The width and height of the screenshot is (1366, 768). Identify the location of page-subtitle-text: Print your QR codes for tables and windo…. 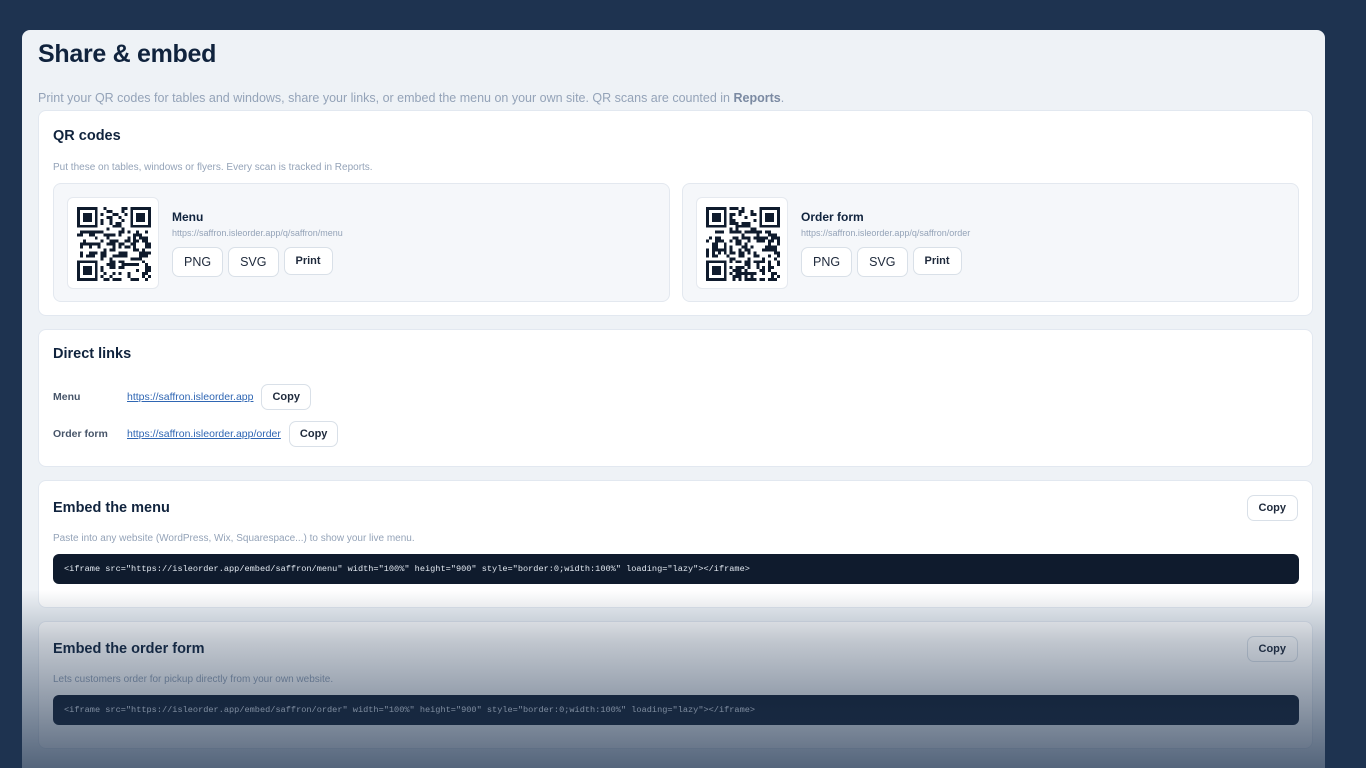
(386, 98).